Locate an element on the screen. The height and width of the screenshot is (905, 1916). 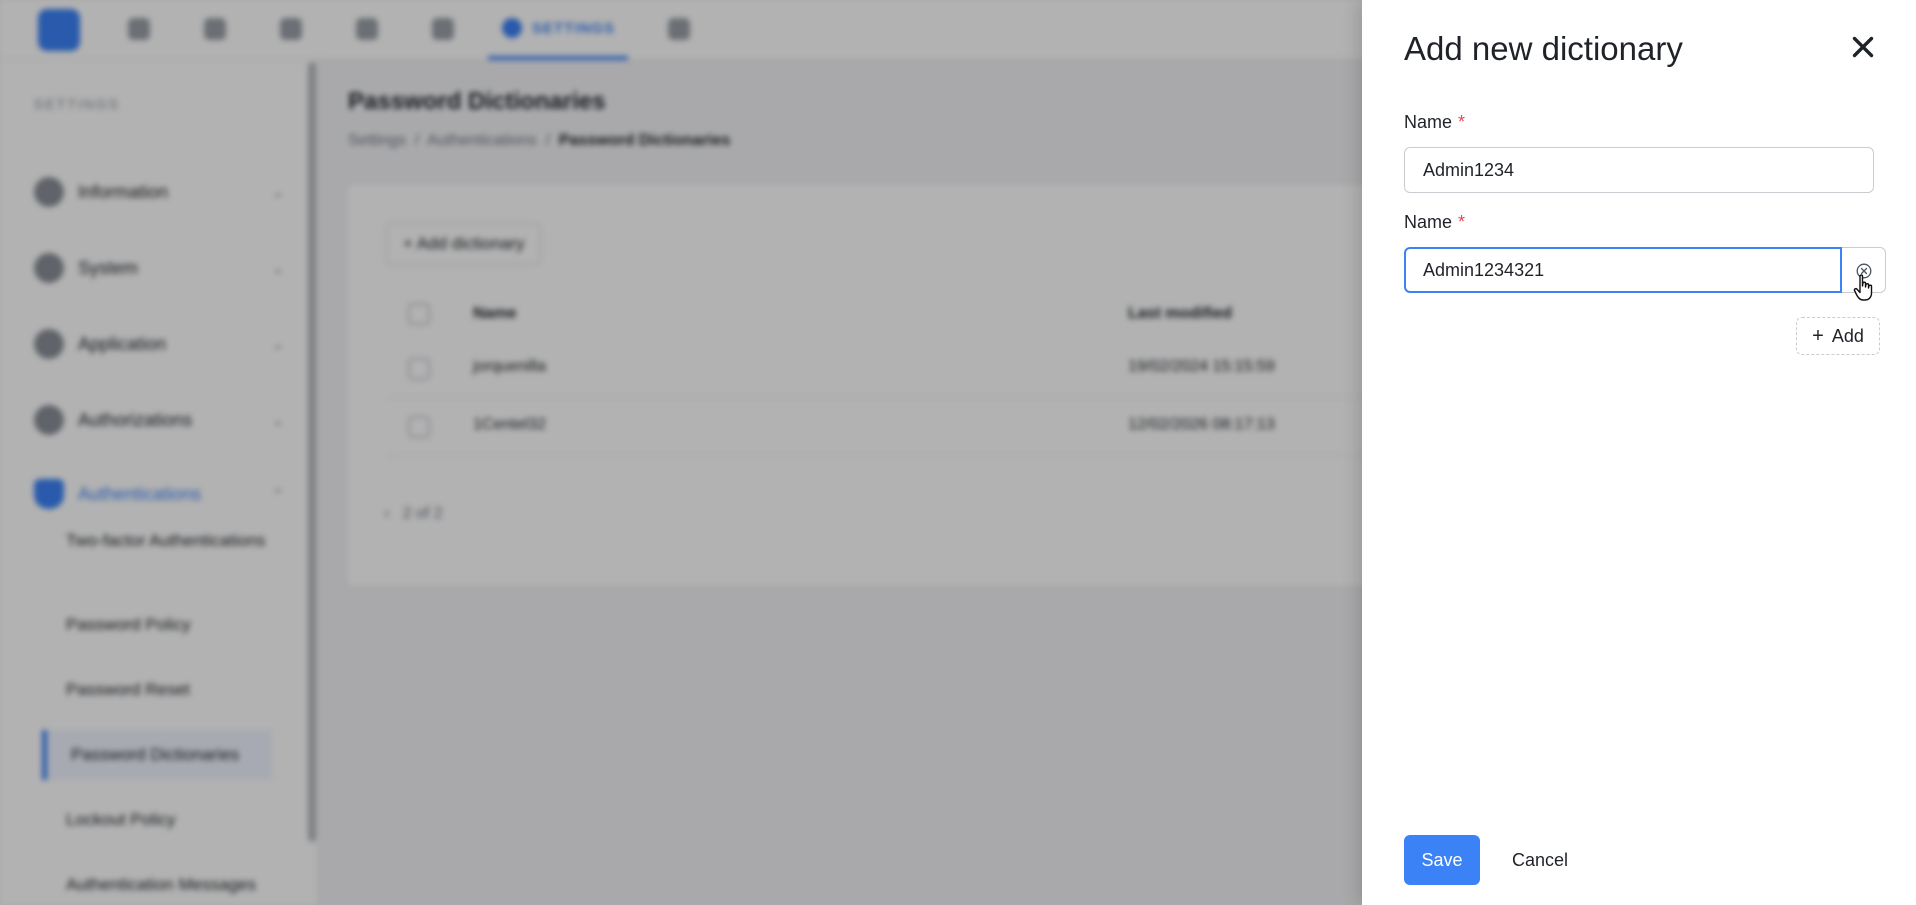
drawer-title: Add new dictionary is located at coordinates (1543, 48).